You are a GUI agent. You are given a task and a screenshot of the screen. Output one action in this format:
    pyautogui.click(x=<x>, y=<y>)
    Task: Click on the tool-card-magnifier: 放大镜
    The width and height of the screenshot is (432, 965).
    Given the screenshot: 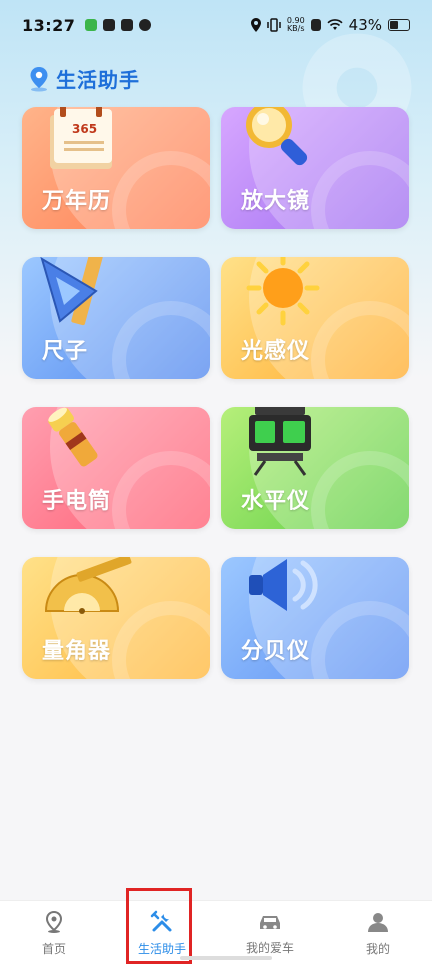 What is the action you would take?
    pyautogui.click(x=315, y=168)
    